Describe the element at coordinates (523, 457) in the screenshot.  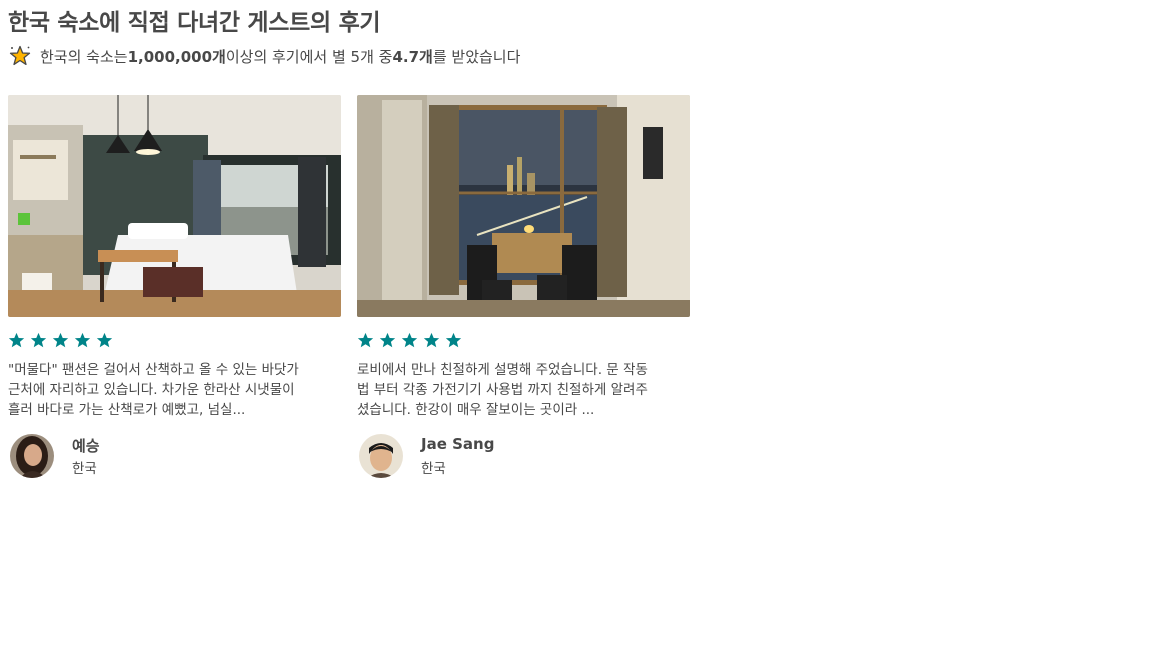
I see `review-author: Jae Sang 한국` at that location.